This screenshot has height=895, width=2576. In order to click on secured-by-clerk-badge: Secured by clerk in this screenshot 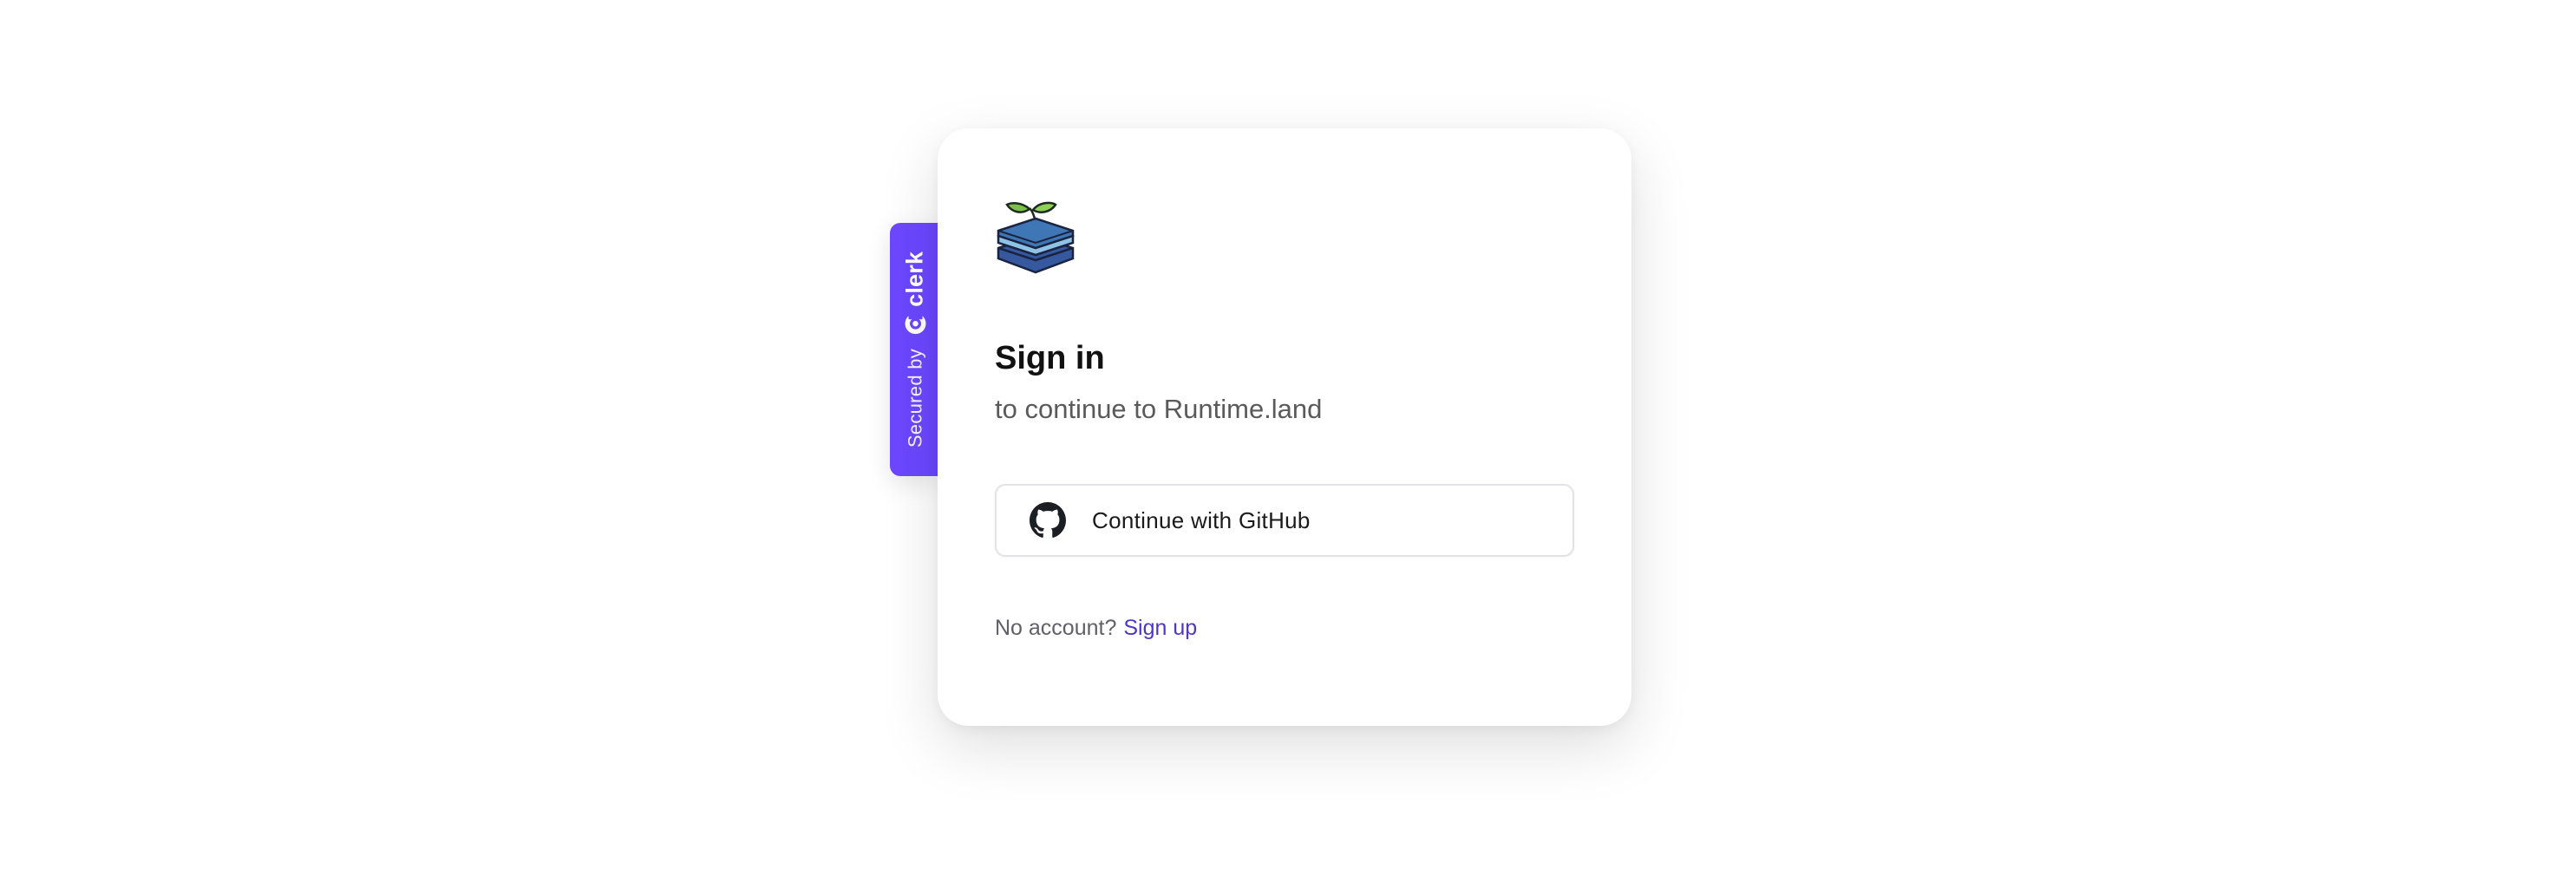, I will do `click(915, 349)`.